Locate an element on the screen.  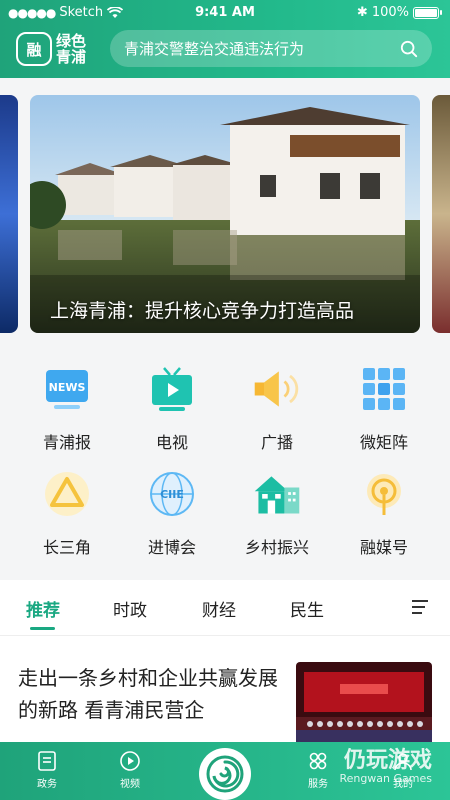
grid-label: 青浦报 is located at coordinates (66, 442).